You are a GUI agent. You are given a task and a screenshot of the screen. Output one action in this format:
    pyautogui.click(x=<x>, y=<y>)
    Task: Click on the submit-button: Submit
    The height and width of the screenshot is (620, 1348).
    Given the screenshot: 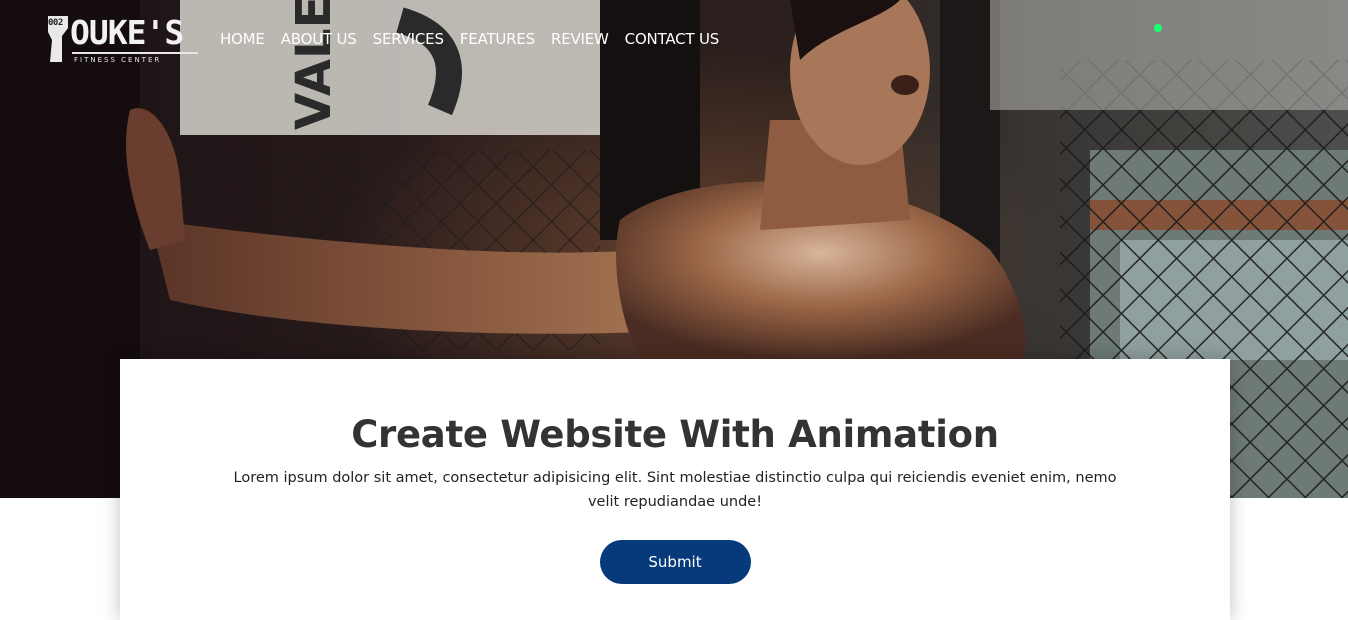 What is the action you would take?
    pyautogui.click(x=675, y=562)
    